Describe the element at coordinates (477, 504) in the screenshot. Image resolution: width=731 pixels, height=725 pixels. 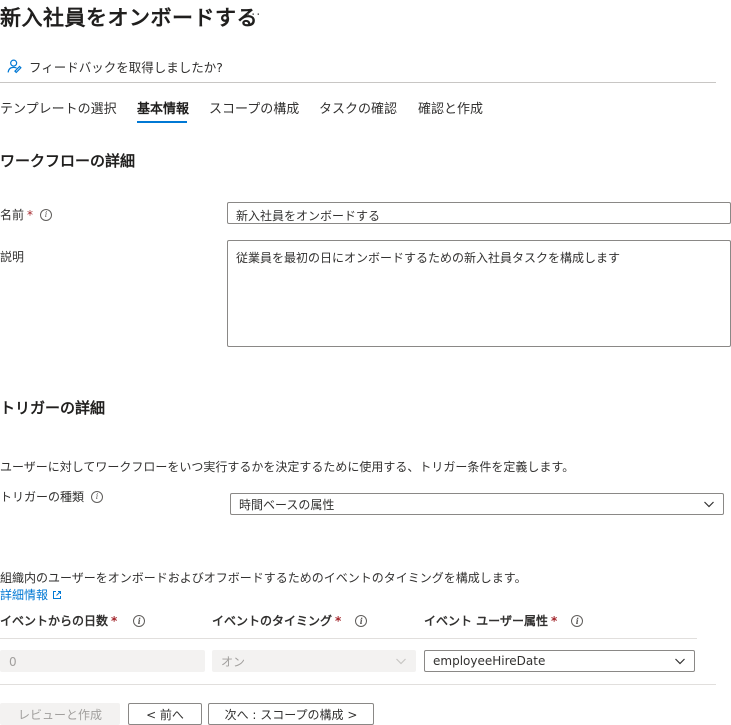
I see `trigger-type-dropdown: 時間ベースの属性` at that location.